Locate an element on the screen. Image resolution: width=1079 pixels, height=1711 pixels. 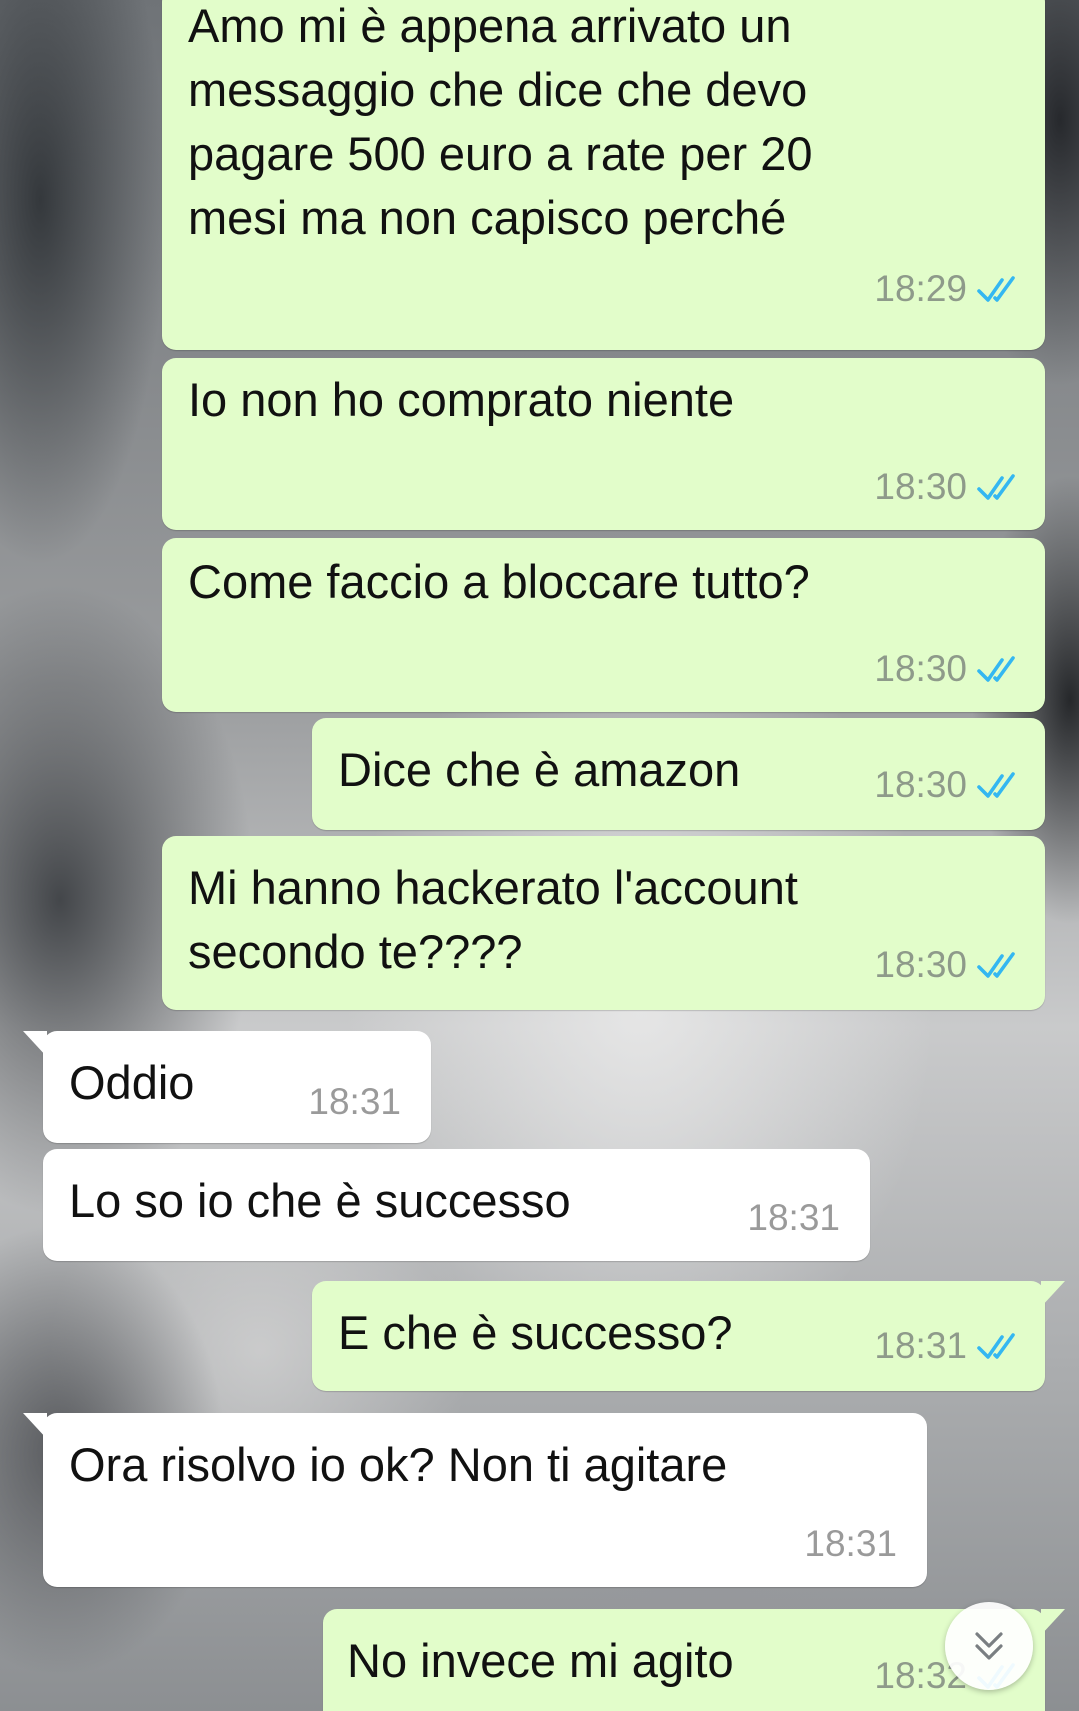
message-bubble-outgoing: No invece mi agito 18:32 is located at coordinates (694, 1660).